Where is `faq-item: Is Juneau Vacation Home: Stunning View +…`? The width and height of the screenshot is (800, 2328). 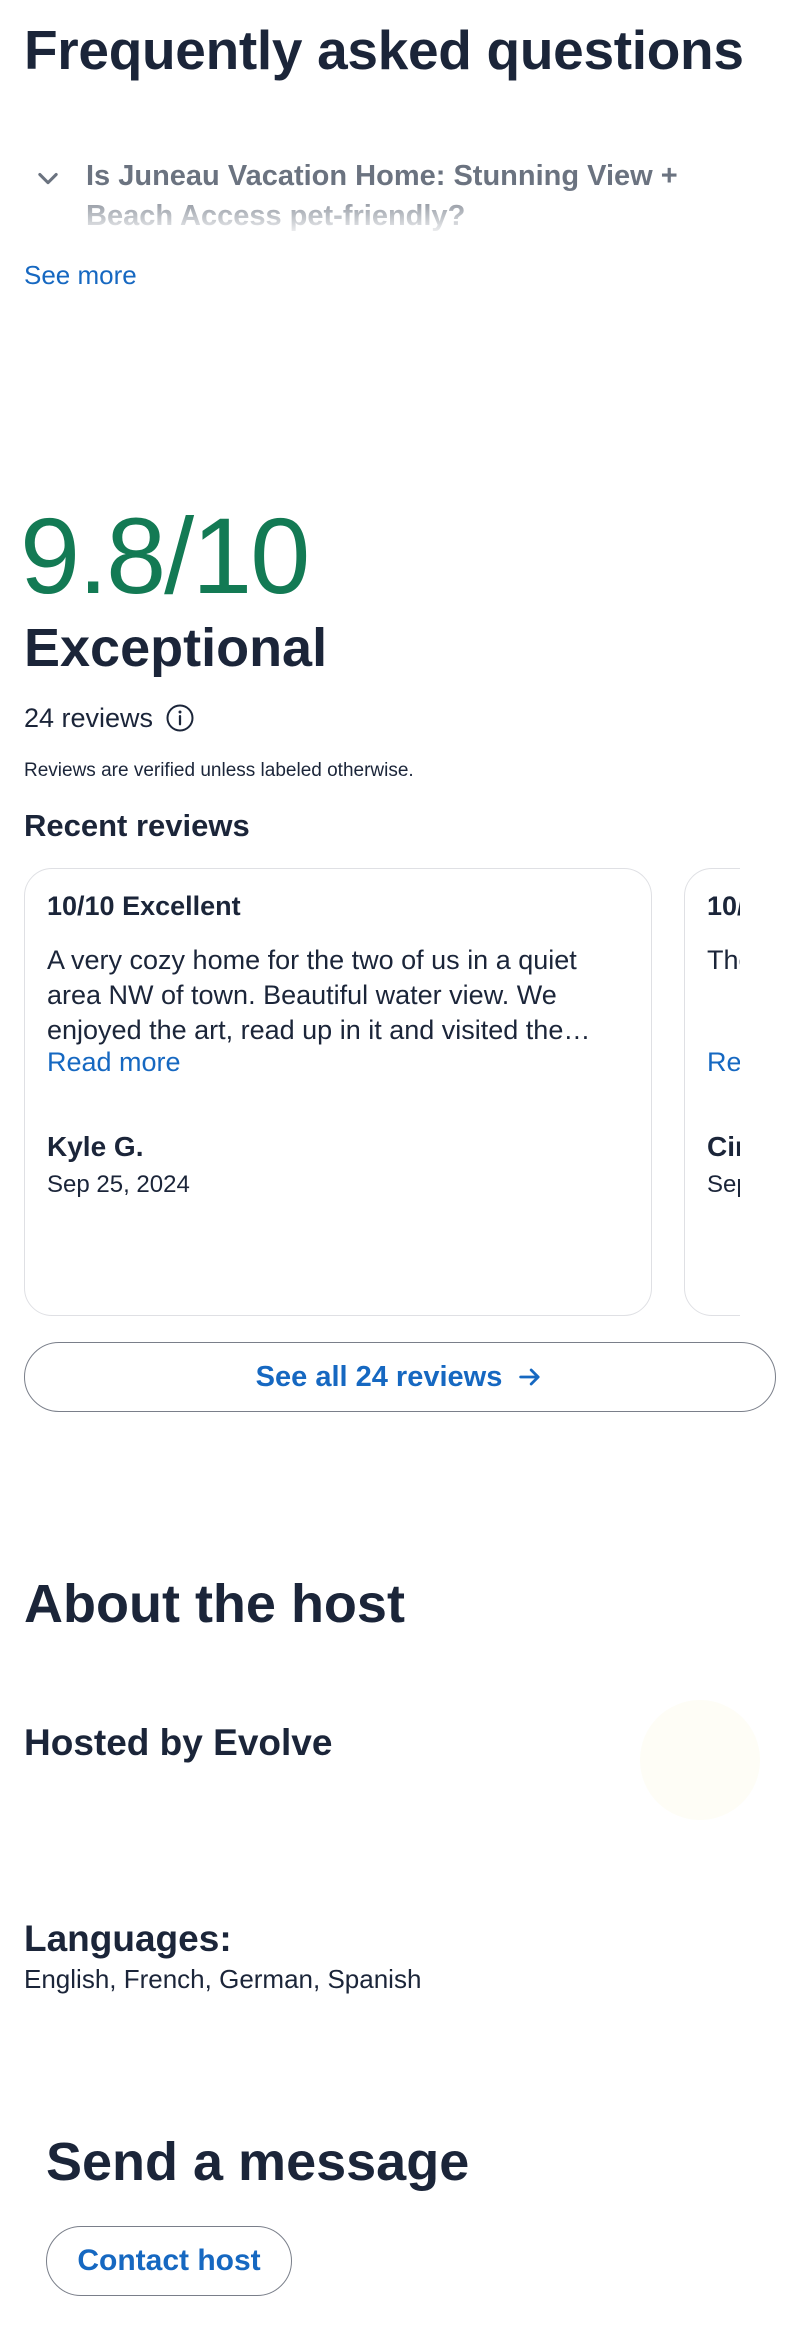
faq-item: Is Juneau Vacation Home: Stunning View +… is located at coordinates (374, 192).